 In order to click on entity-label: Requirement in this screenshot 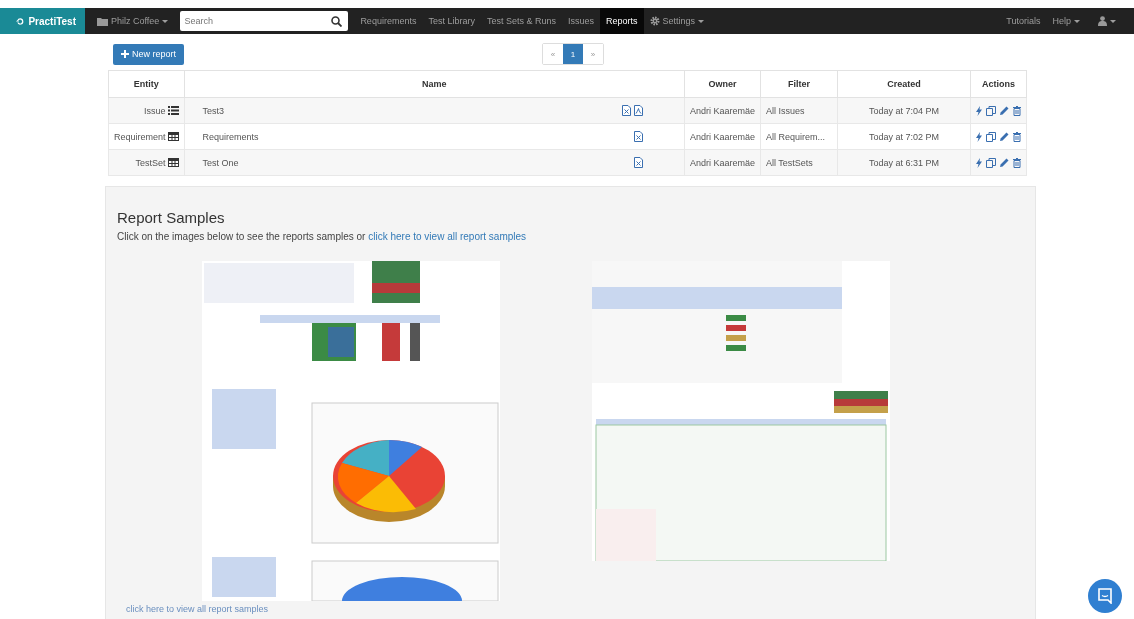, I will do `click(140, 136)`.